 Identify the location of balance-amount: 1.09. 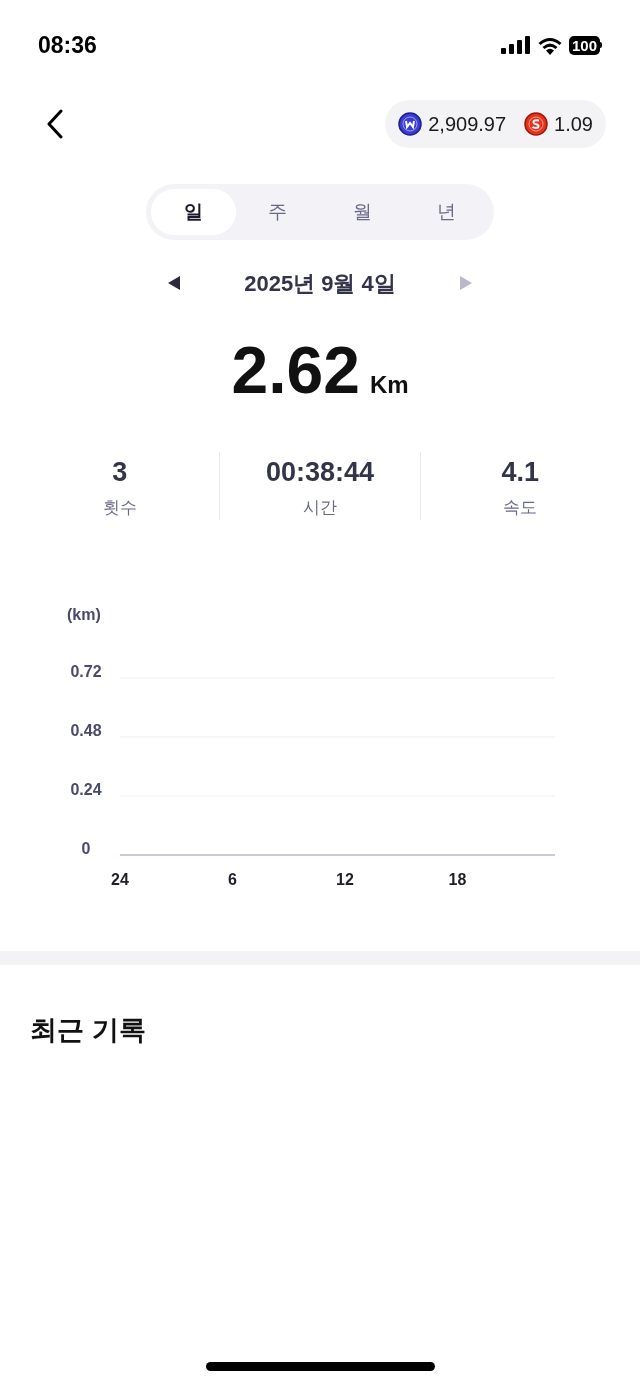
(573, 124).